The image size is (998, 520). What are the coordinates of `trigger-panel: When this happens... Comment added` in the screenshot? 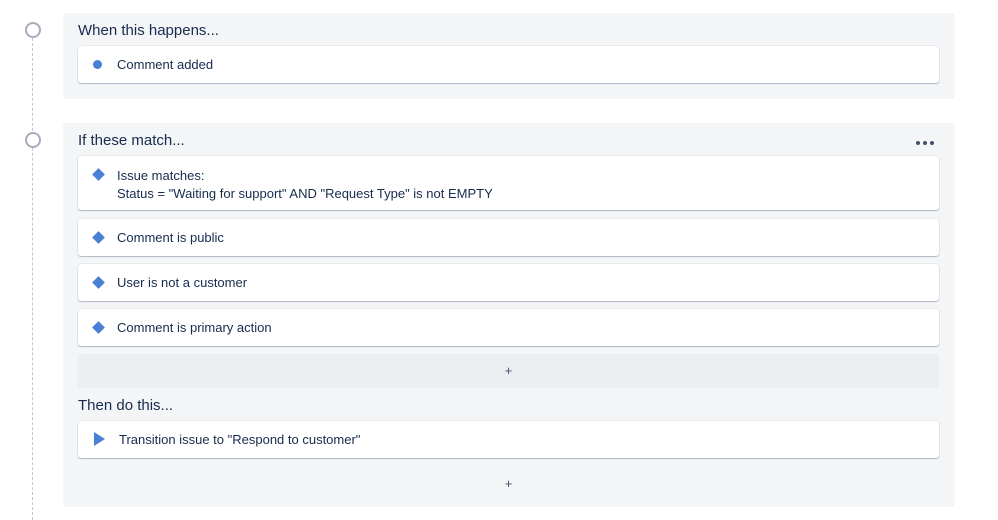 It's located at (509, 56).